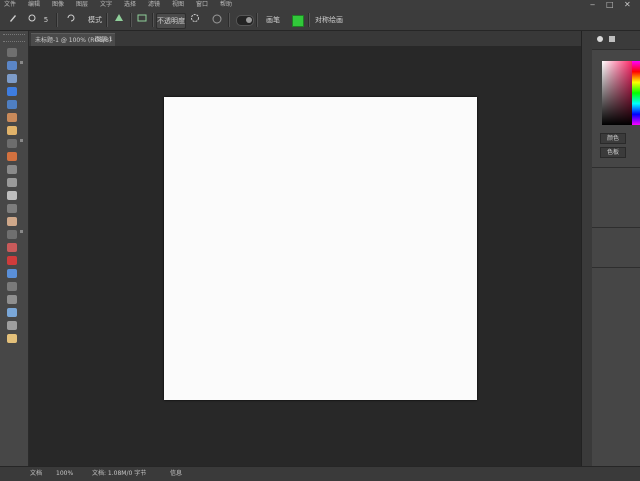 The width and height of the screenshot is (640, 481). I want to click on color-picker-field, so click(617, 93).